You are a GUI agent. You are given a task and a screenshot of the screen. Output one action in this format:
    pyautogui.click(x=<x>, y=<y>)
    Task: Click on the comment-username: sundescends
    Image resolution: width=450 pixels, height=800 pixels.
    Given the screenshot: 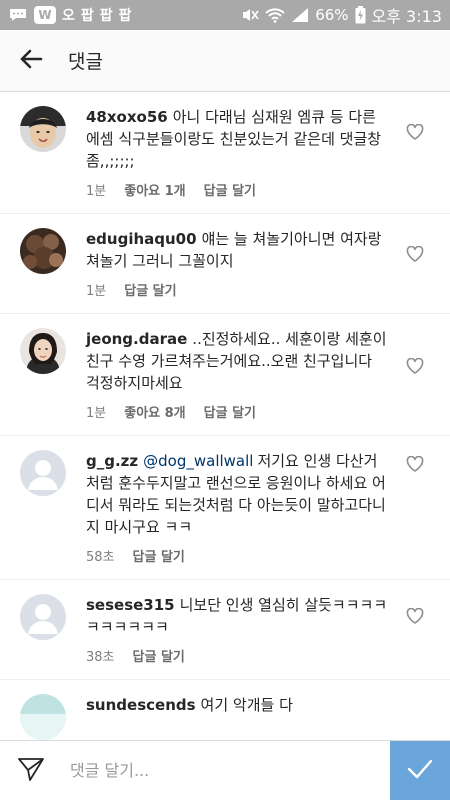 What is the action you would take?
    pyautogui.click(x=141, y=705)
    